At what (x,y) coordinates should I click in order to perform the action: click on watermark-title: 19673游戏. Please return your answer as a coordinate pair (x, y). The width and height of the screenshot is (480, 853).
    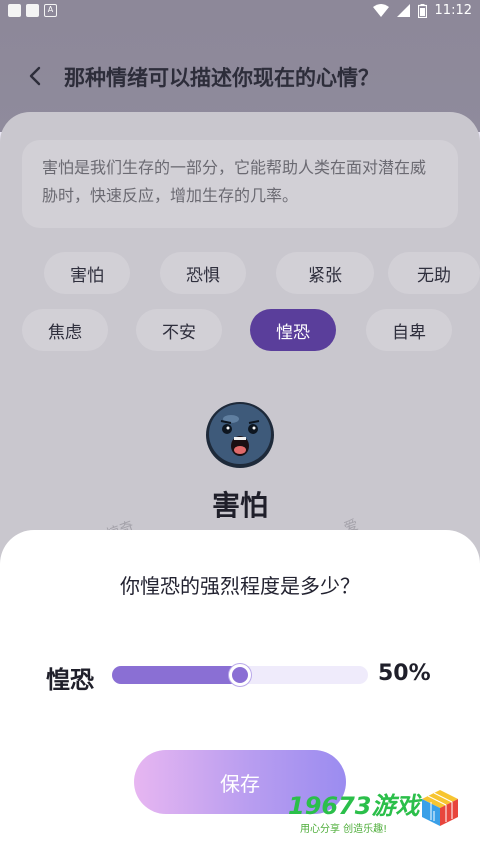
    Looking at the image, I should click on (354, 806).